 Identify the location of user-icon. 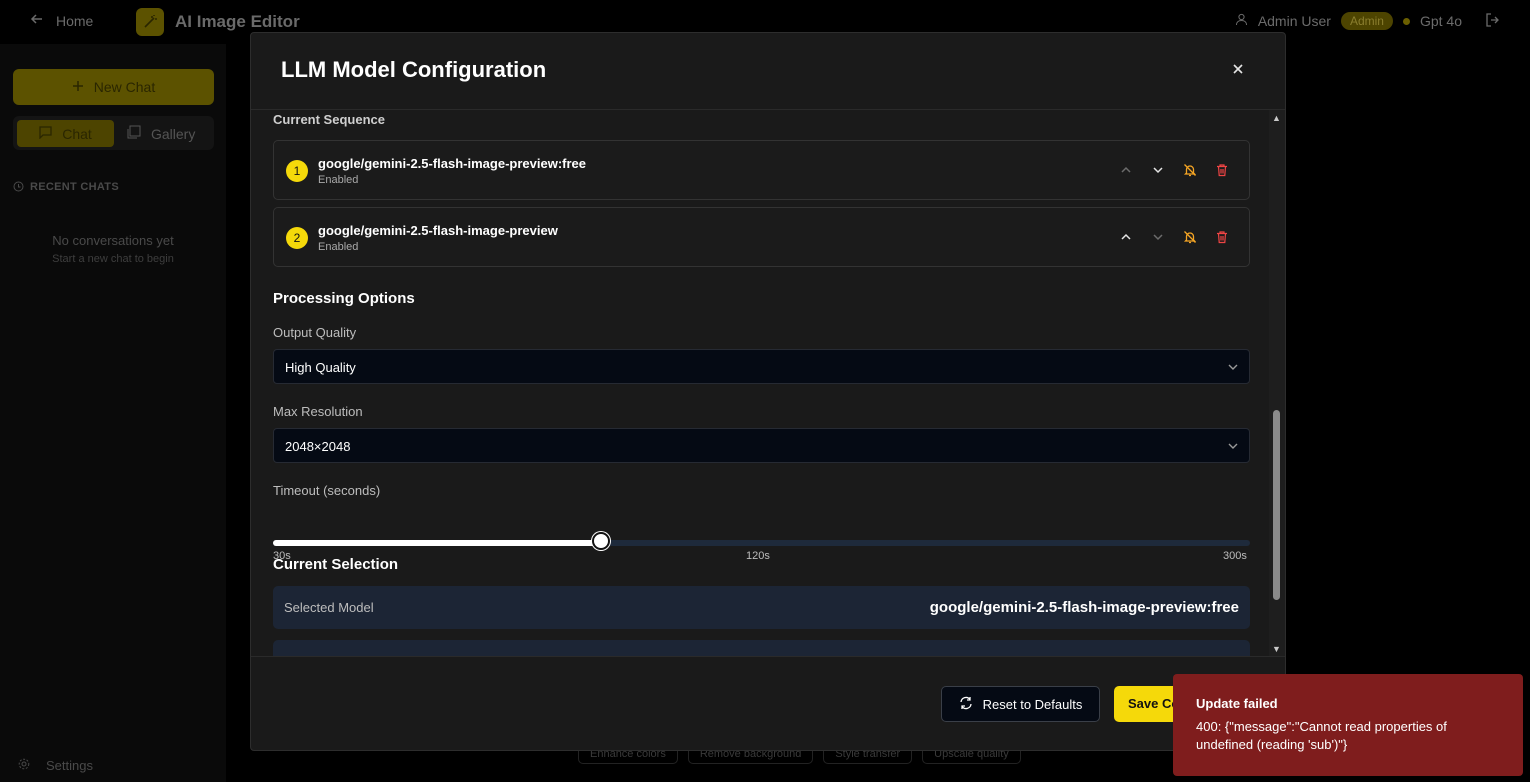
(1241, 21).